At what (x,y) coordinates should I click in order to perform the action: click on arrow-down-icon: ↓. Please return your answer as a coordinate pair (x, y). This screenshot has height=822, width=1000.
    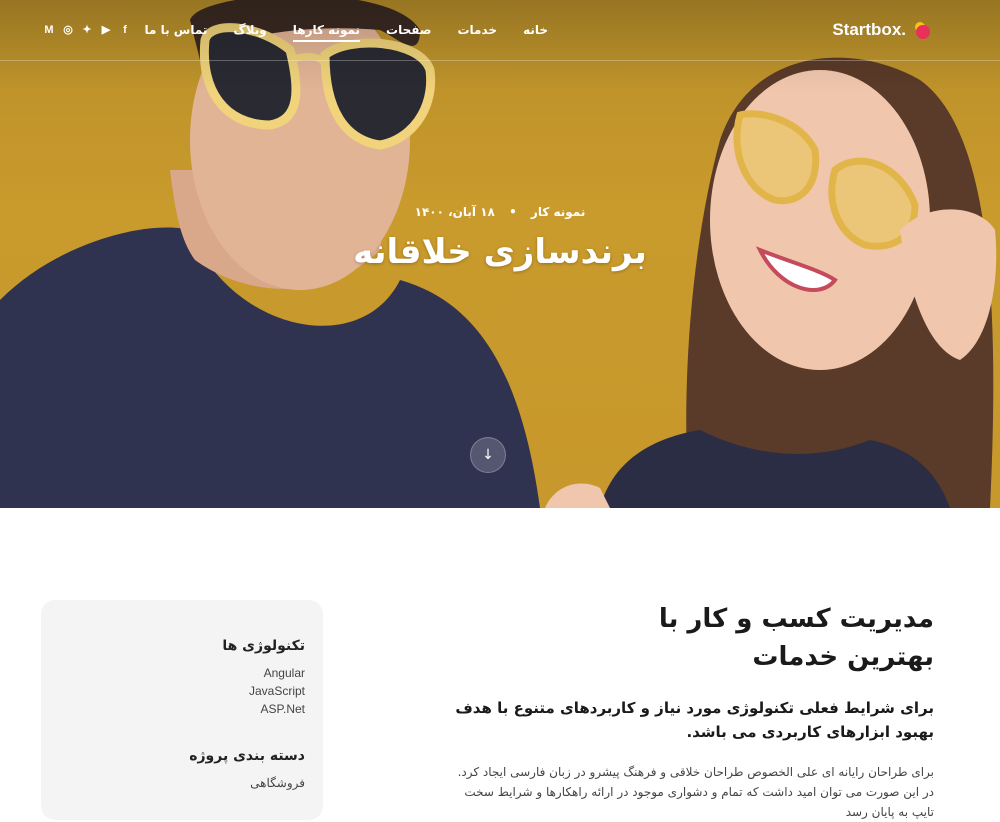
    Looking at the image, I should click on (488, 455).